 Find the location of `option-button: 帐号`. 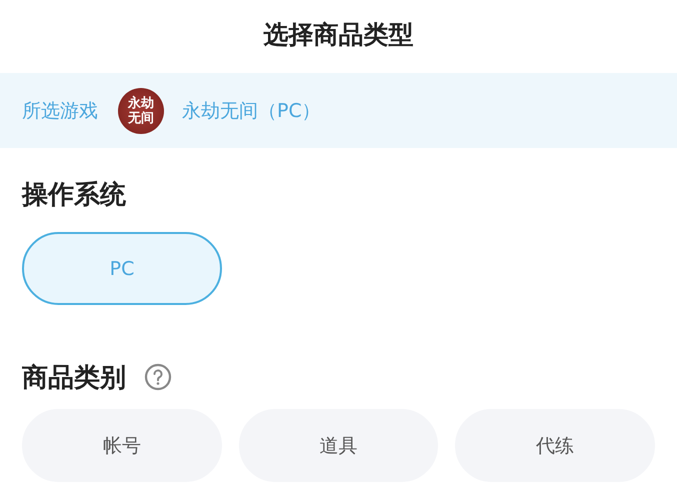

option-button: 帐号 is located at coordinates (122, 445).